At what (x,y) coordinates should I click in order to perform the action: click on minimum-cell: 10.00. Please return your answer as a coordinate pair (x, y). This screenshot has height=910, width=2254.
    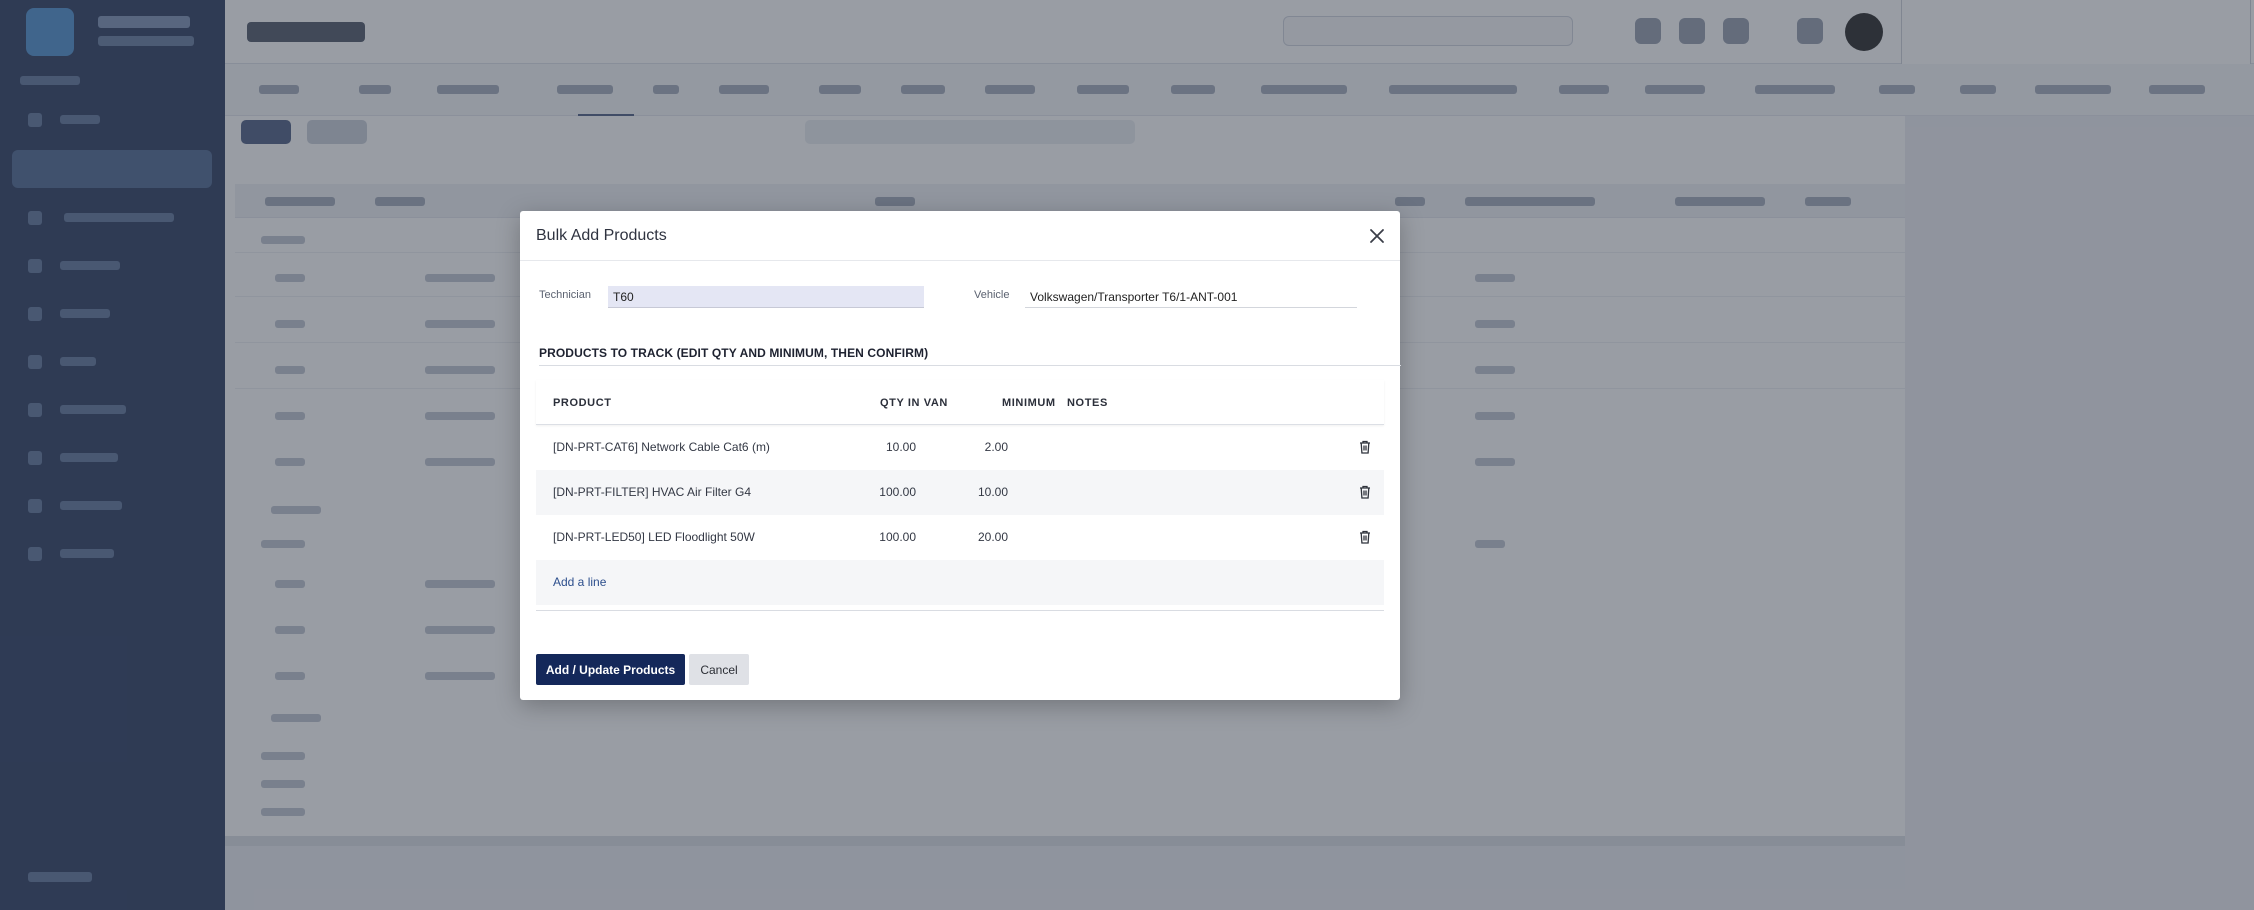
    Looking at the image, I should click on (968, 492).